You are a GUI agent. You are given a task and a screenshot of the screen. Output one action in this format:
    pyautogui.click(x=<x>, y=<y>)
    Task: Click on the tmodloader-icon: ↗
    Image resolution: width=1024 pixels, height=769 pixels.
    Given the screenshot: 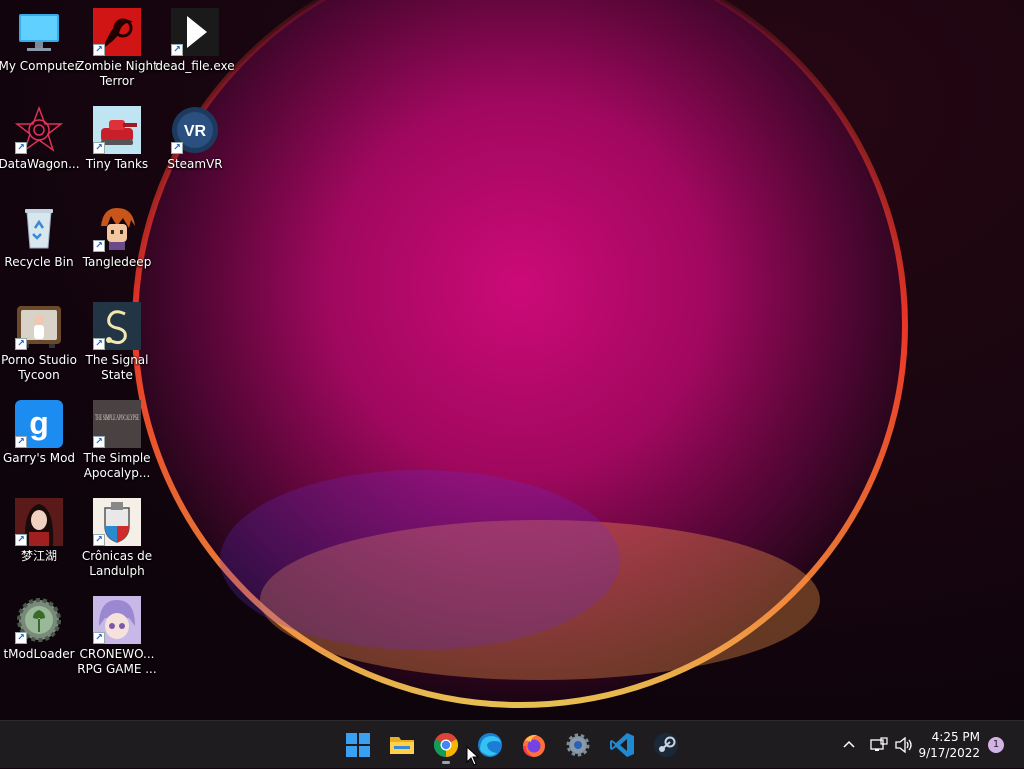 What is the action you would take?
    pyautogui.click(x=39, y=620)
    